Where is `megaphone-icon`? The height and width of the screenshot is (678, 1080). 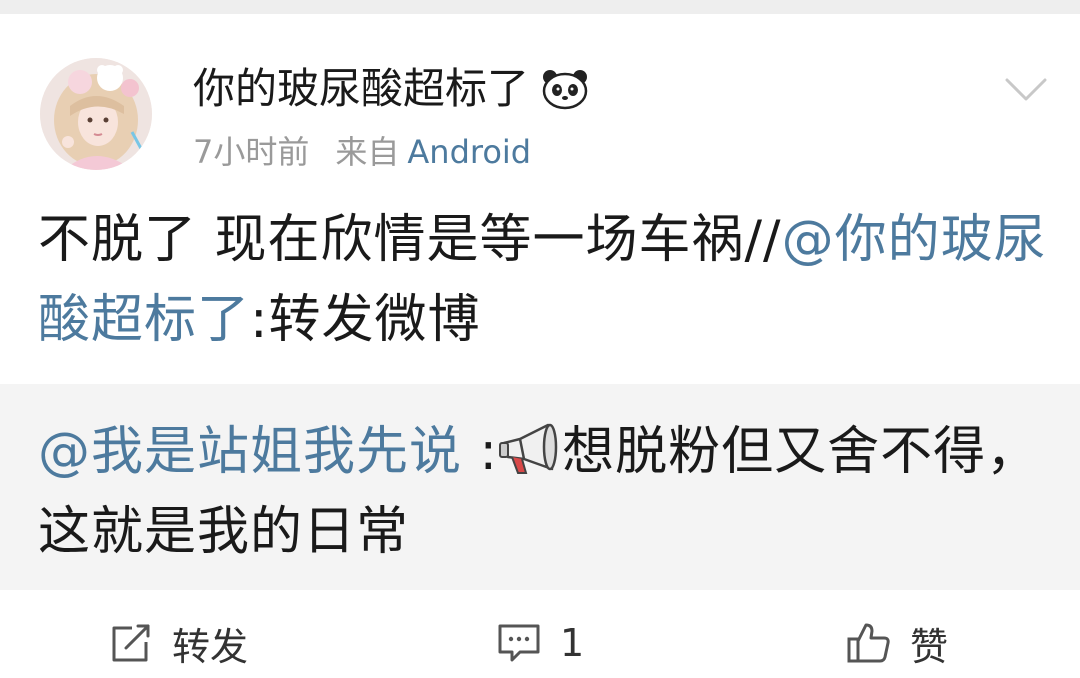 megaphone-icon is located at coordinates (530, 448).